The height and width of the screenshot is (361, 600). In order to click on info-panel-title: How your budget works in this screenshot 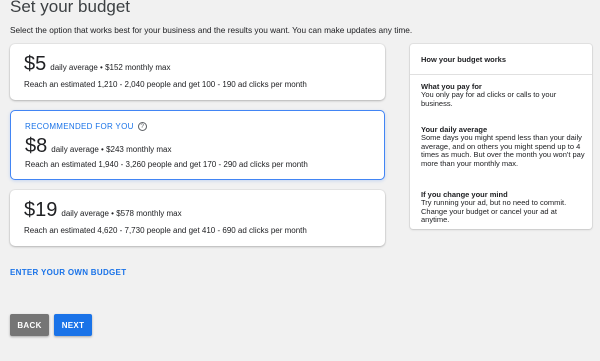, I will do `click(464, 59)`.